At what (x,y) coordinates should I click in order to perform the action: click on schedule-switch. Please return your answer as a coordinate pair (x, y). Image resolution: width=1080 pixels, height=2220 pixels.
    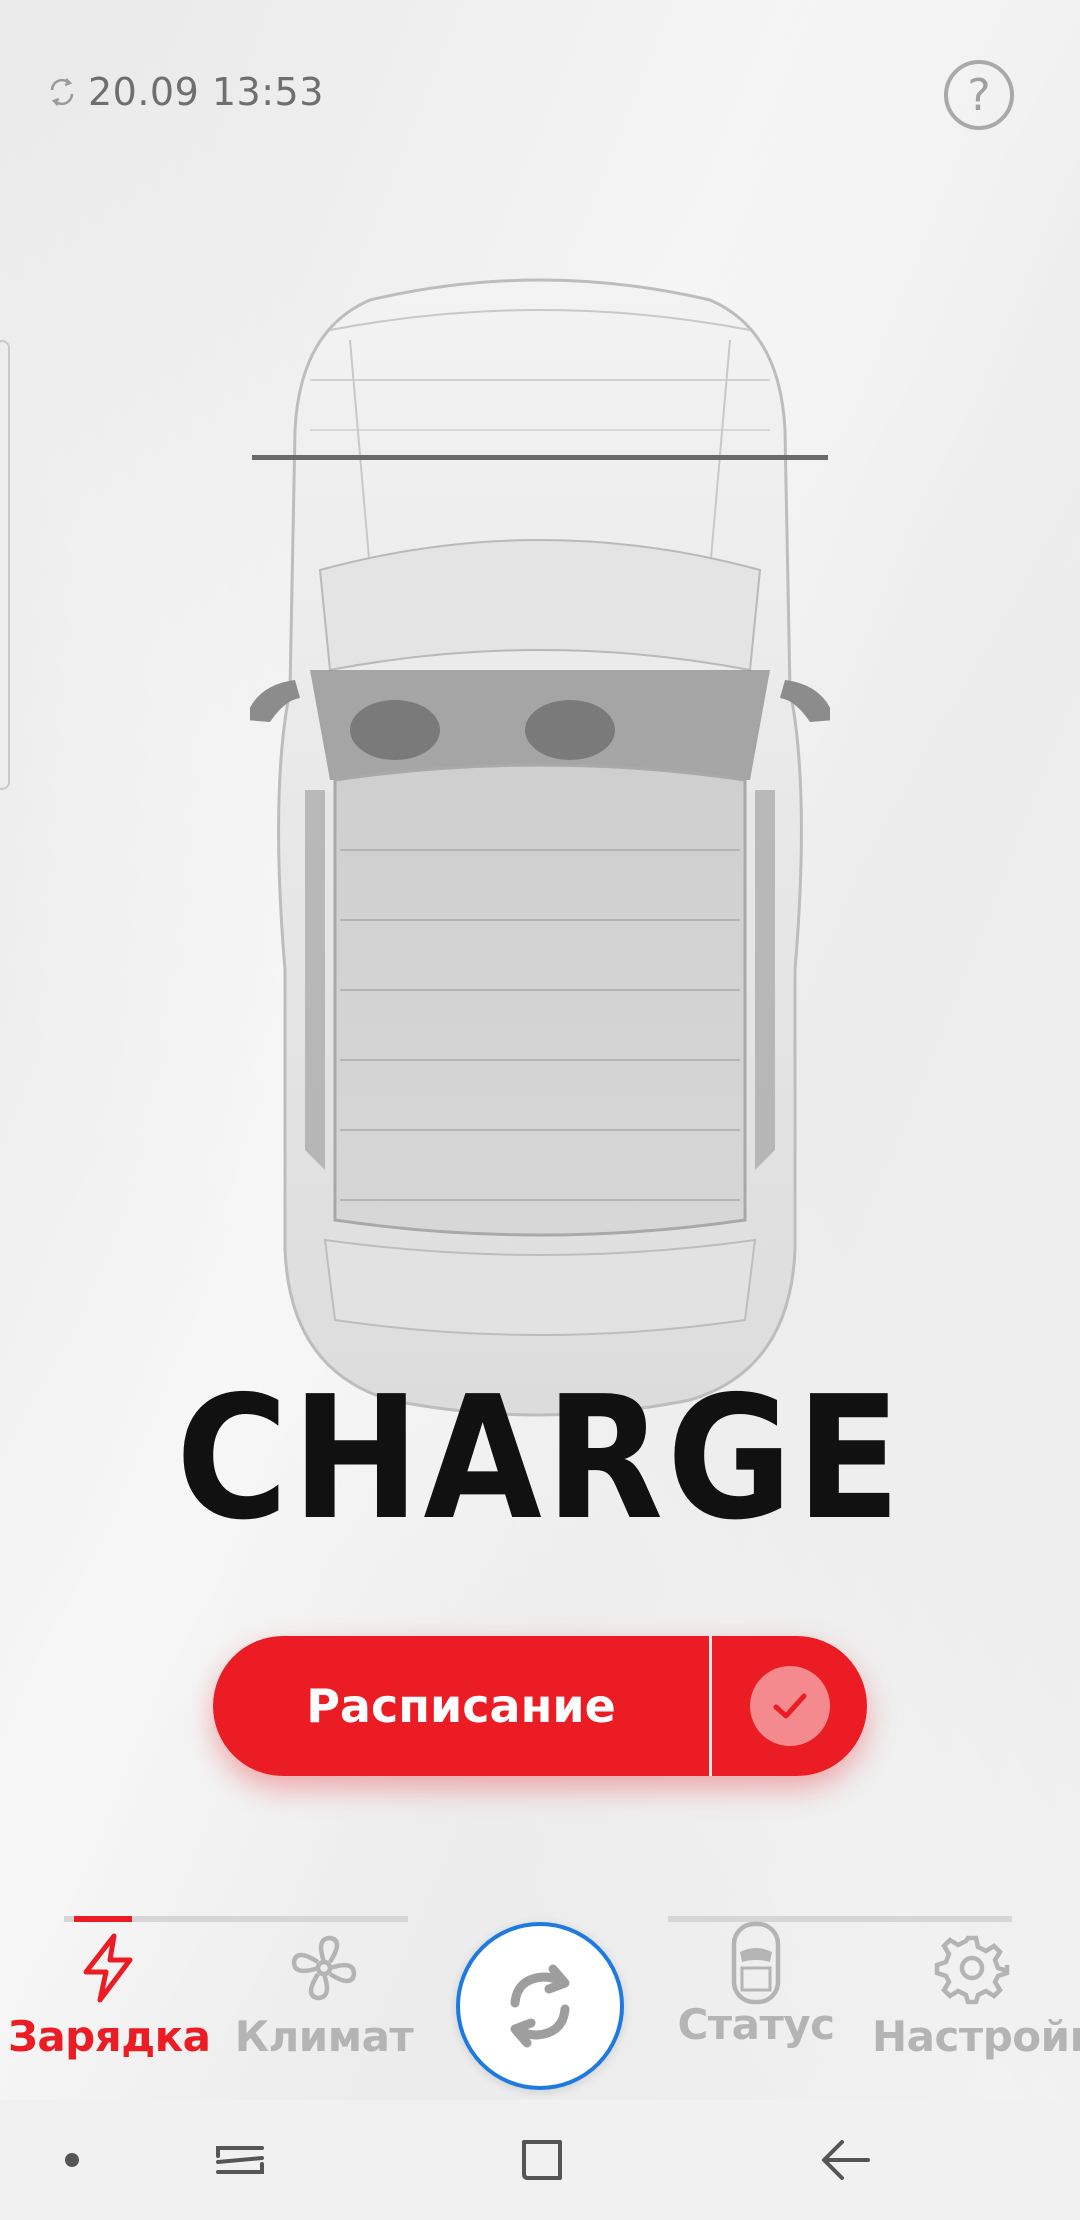
    Looking at the image, I should click on (789, 1706).